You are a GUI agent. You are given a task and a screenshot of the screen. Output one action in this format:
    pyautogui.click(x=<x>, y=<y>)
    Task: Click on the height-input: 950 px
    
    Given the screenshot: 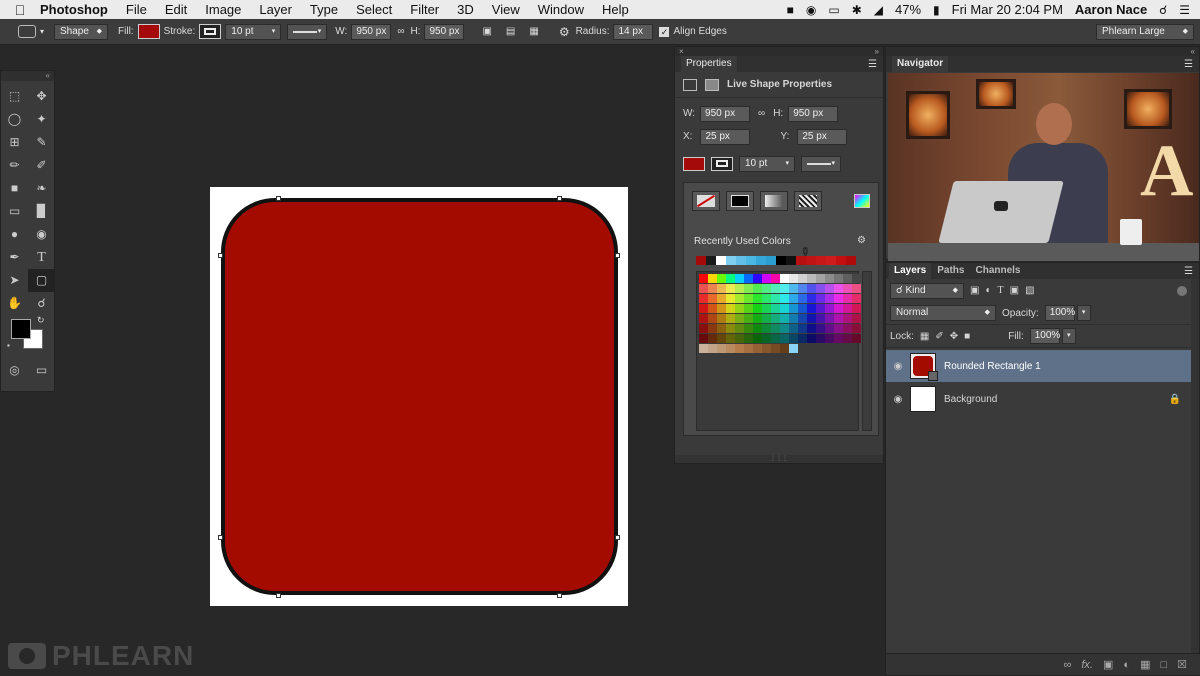 What is the action you would take?
    pyautogui.click(x=813, y=113)
    